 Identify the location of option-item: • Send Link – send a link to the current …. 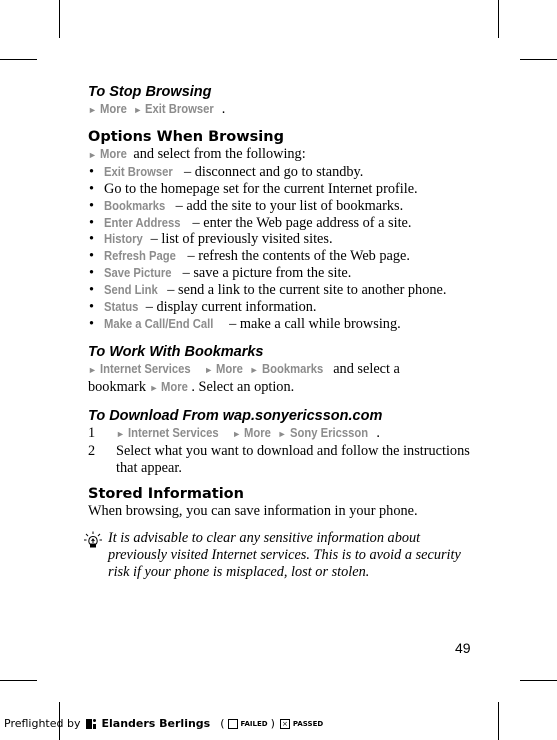
(283, 290).